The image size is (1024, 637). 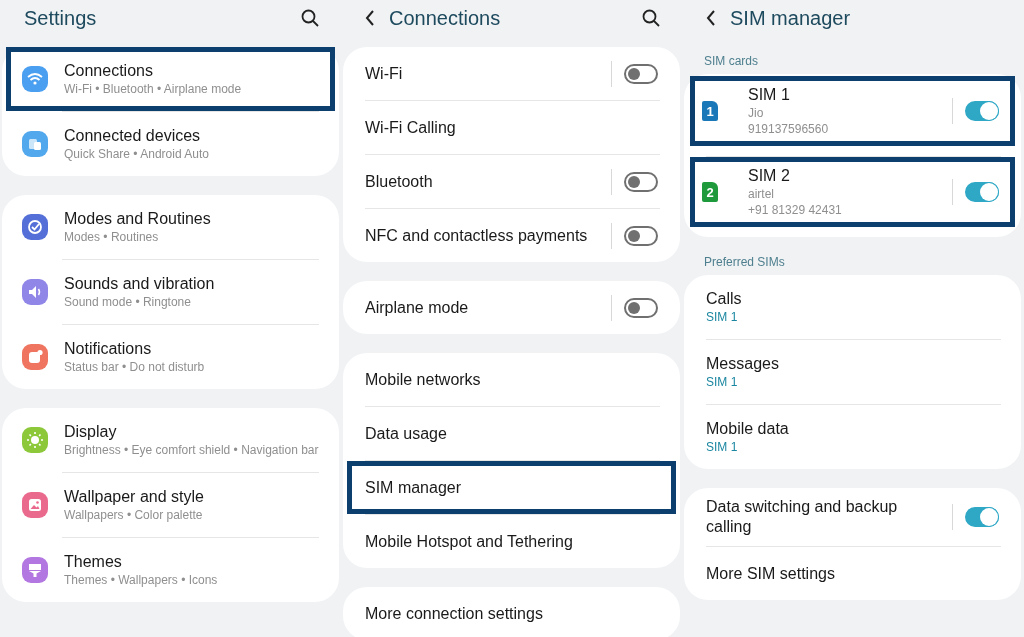 What do you see at coordinates (748, 429) in the screenshot?
I see `item-title: Mobile data` at bounding box center [748, 429].